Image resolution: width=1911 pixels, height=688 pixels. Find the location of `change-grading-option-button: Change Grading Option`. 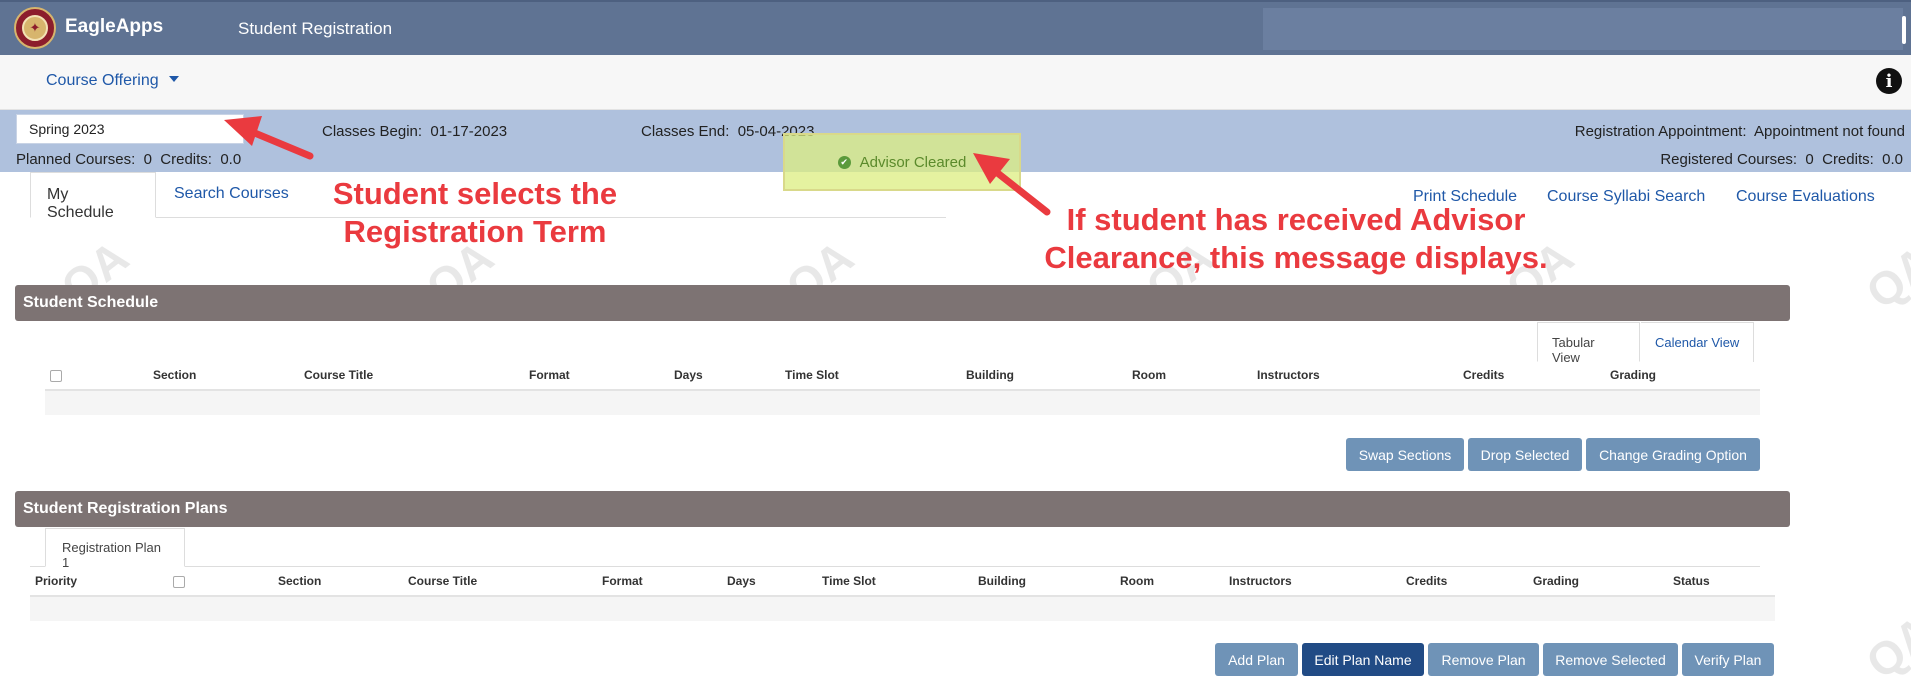

change-grading-option-button: Change Grading Option is located at coordinates (1673, 454).